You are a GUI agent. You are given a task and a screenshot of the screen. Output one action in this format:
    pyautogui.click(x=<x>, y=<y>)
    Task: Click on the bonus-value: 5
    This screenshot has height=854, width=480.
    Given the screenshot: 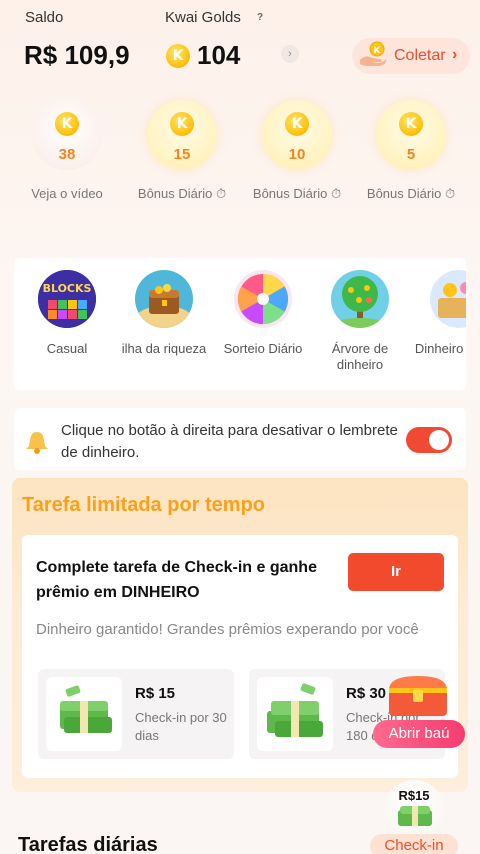 What is the action you would take?
    pyautogui.click(x=411, y=154)
    